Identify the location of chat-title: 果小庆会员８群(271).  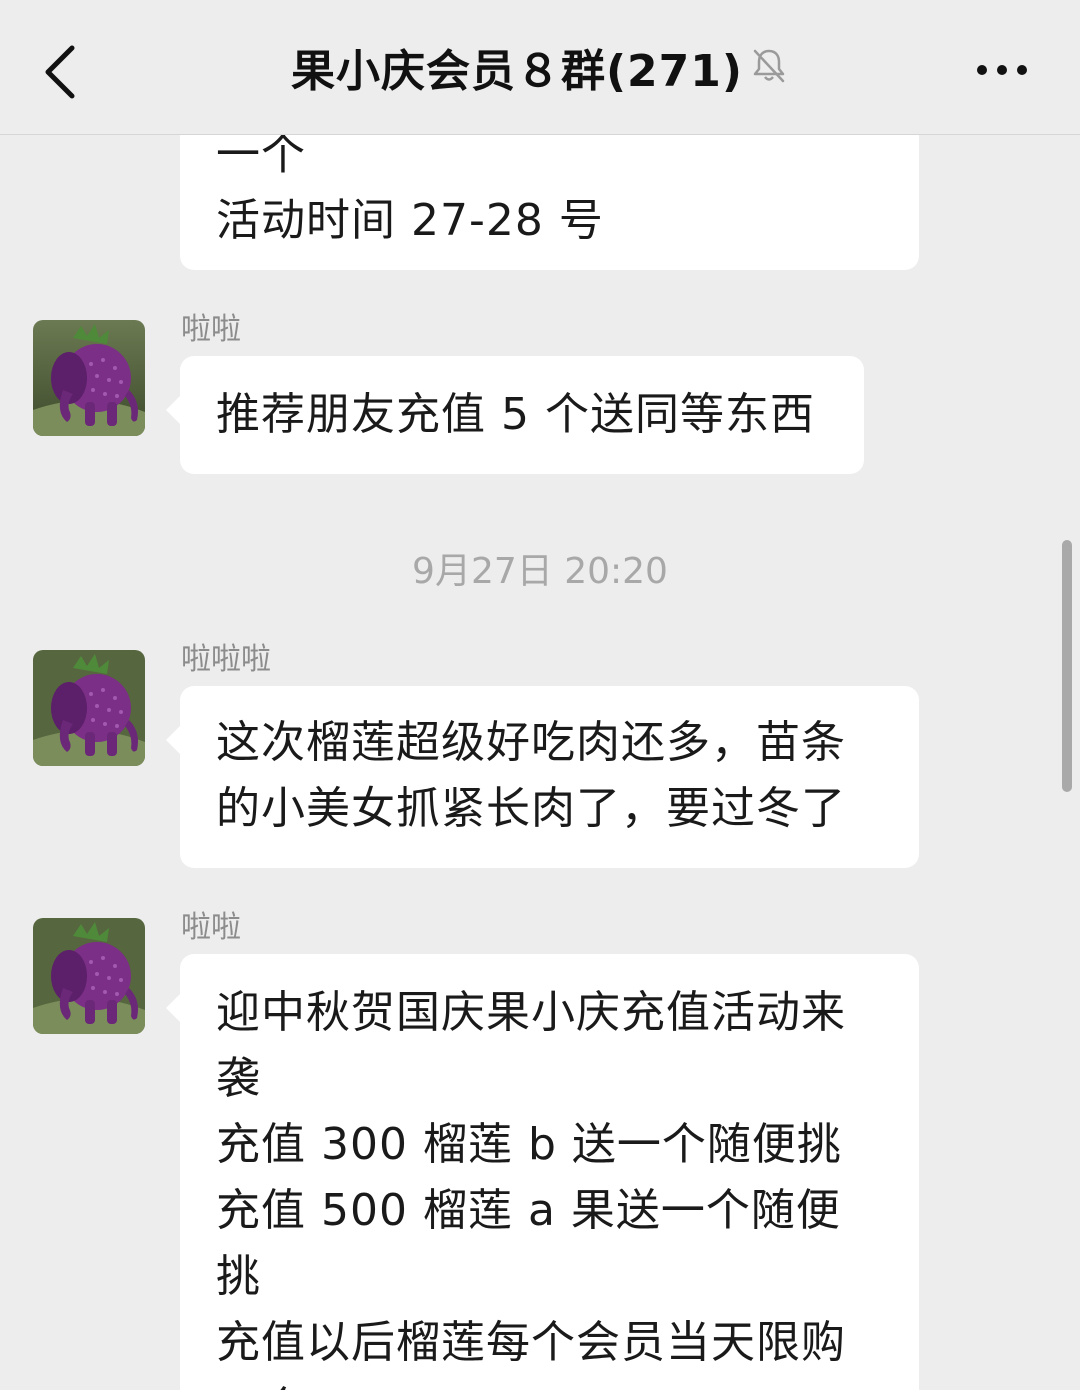
(540, 72).